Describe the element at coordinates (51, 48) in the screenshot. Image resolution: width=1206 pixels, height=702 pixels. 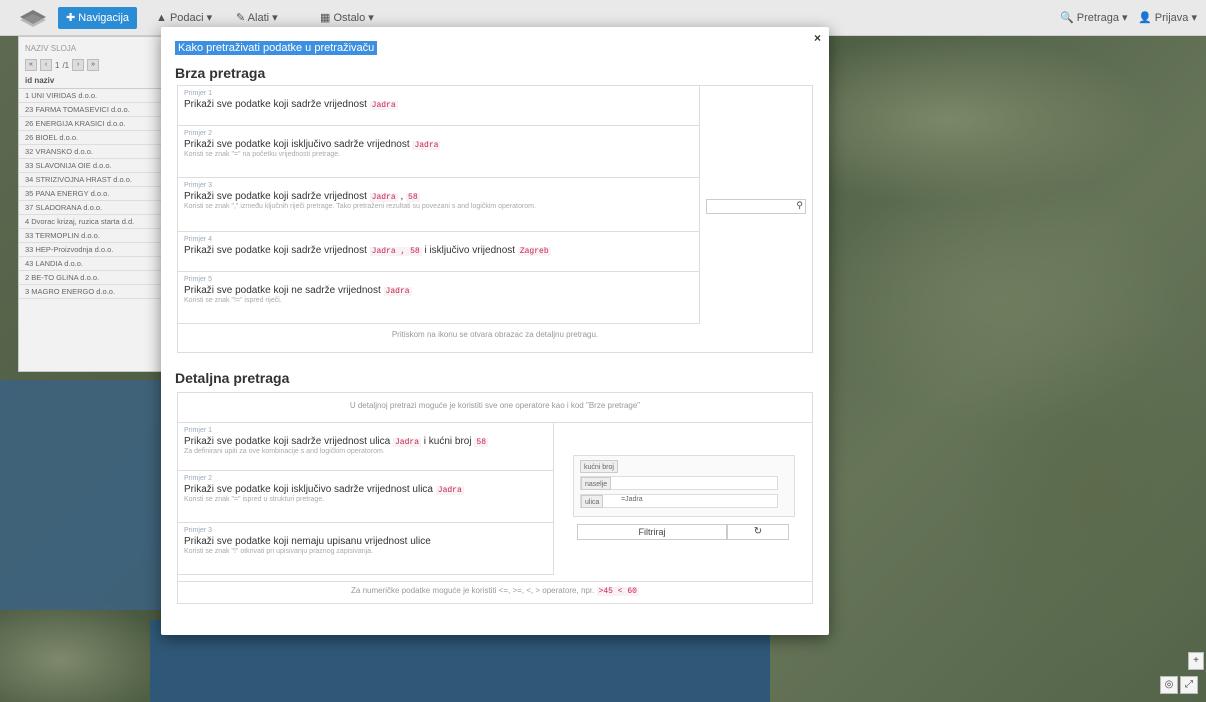
I see `panel-title: NAZIV SLOJA` at that location.